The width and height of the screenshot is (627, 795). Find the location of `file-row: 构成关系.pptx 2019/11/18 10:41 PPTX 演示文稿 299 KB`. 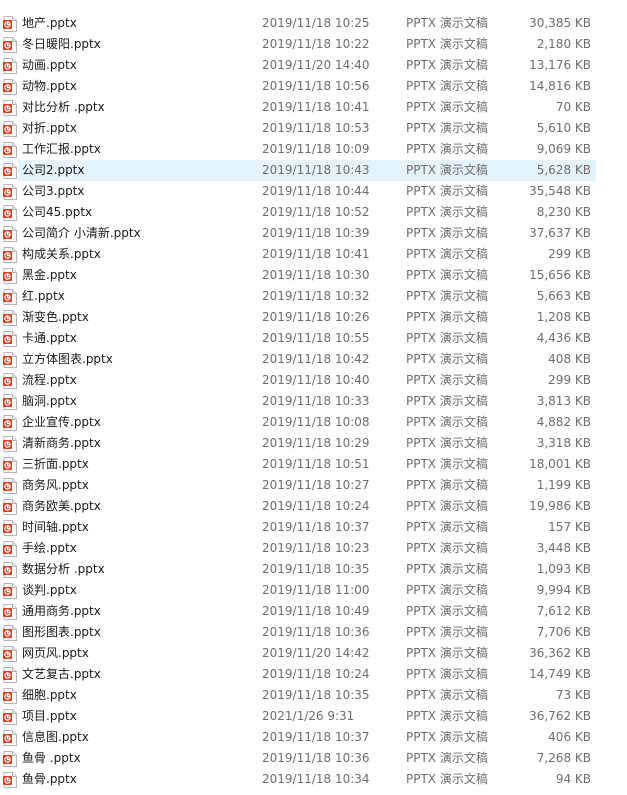

file-row: 构成关系.pptx 2019/11/18 10:41 PPTX 演示文稿 299 KB is located at coordinates (313, 254).